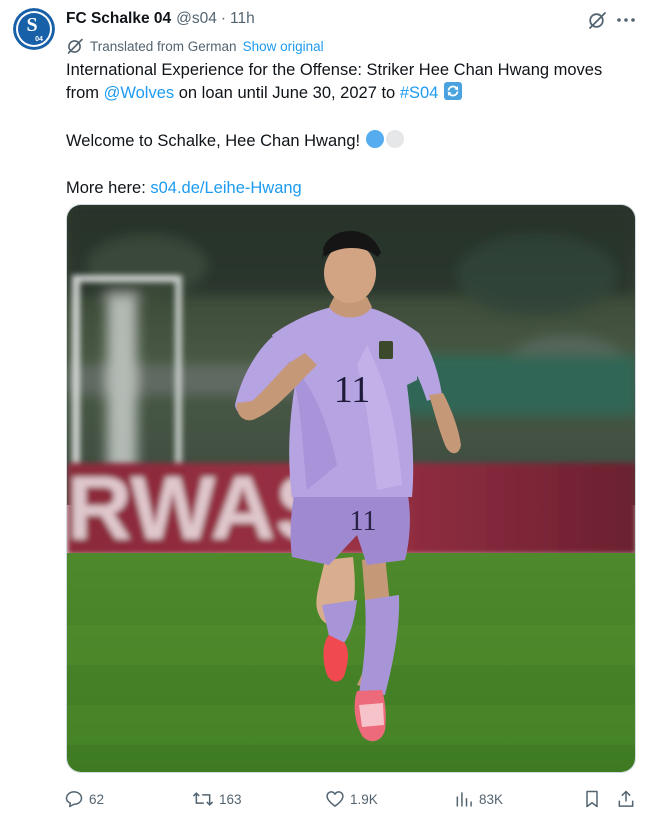  I want to click on more-here-label: More here:, so click(108, 188).